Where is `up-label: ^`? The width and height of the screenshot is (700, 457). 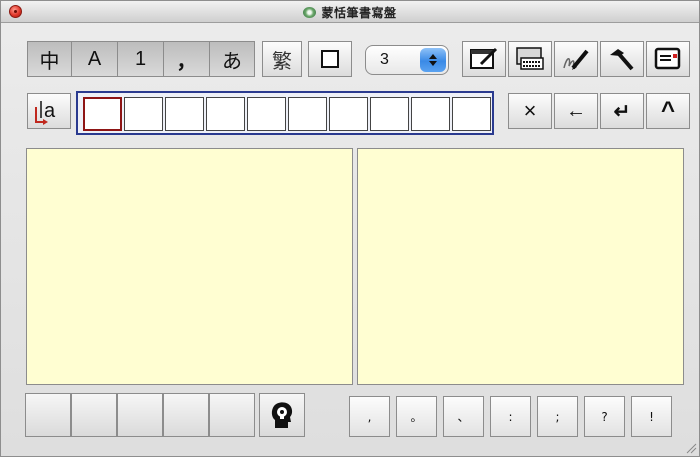
up-label: ^ is located at coordinates (667, 110).